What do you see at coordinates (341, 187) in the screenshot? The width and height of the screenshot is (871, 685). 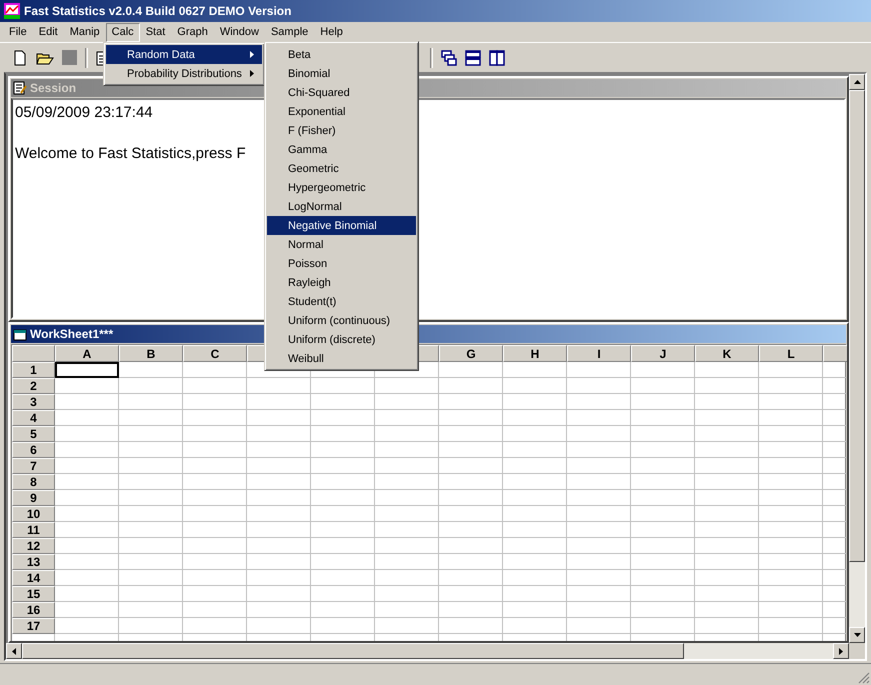 I see `menu-item: Hypergeometric` at bounding box center [341, 187].